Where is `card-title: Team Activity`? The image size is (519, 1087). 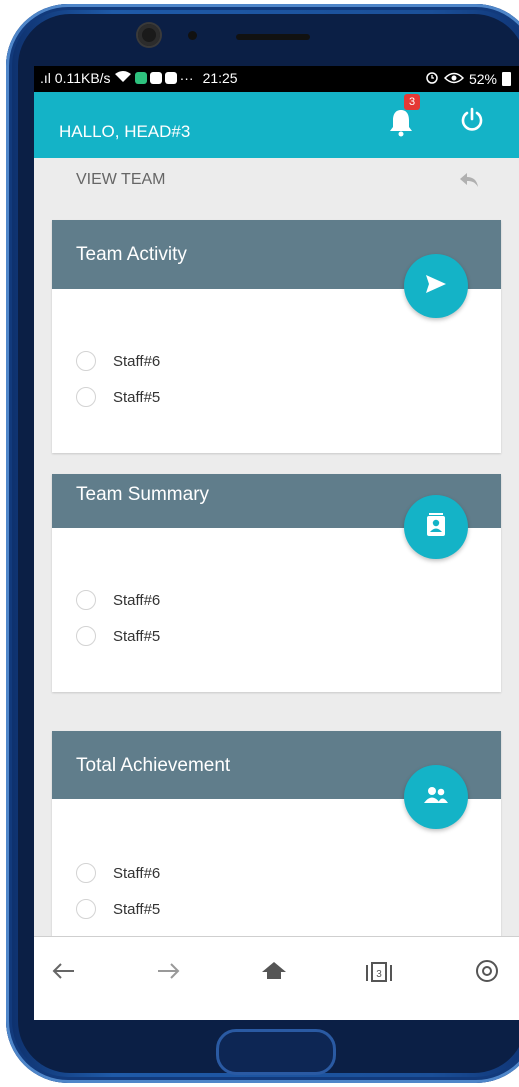
card-title: Team Activity is located at coordinates (131, 254).